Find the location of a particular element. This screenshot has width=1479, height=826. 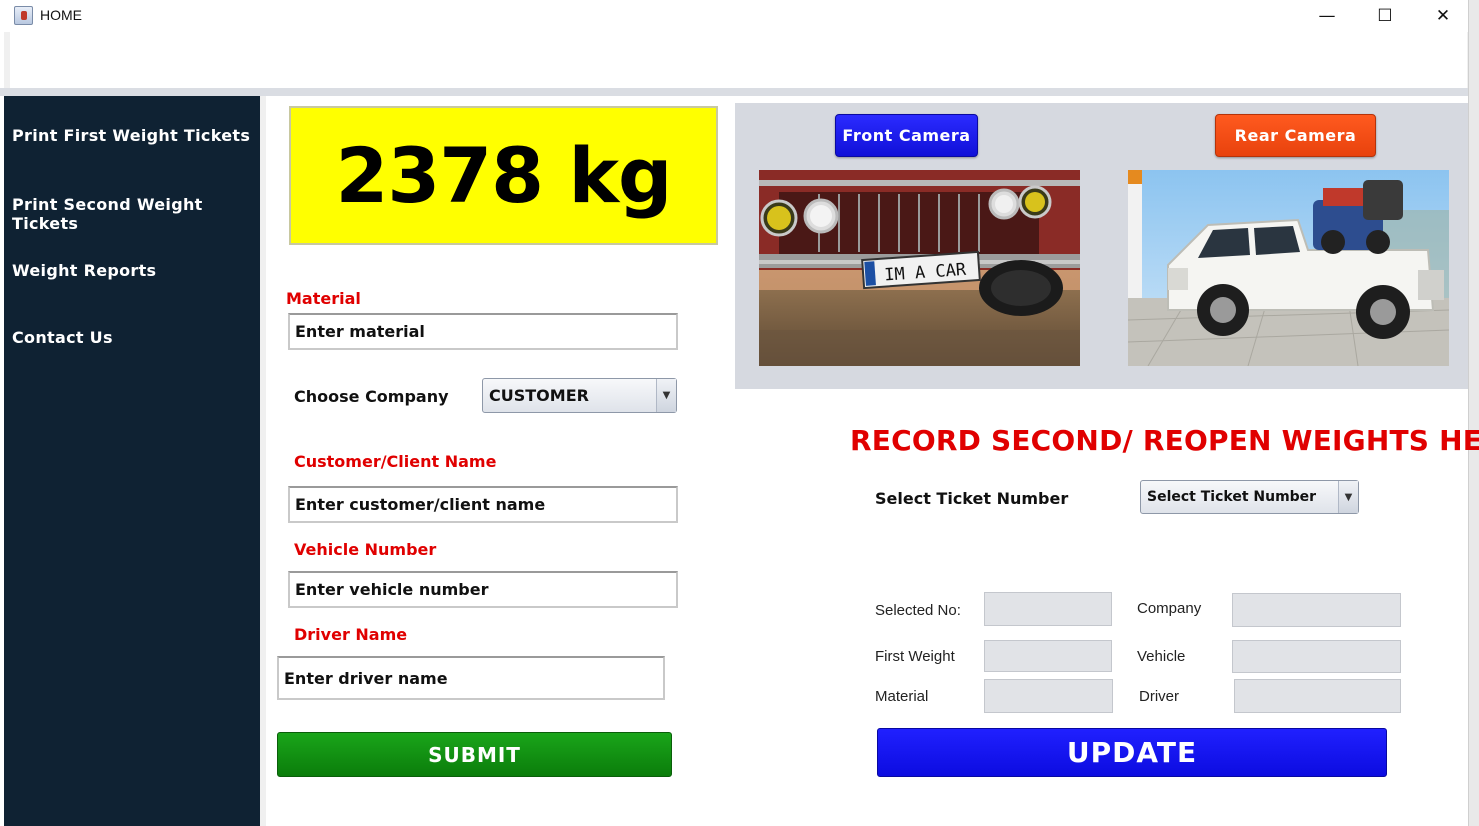

sidebar-item-print-second-weight: Print Second Weight Tickets is located at coordinates (136, 214).